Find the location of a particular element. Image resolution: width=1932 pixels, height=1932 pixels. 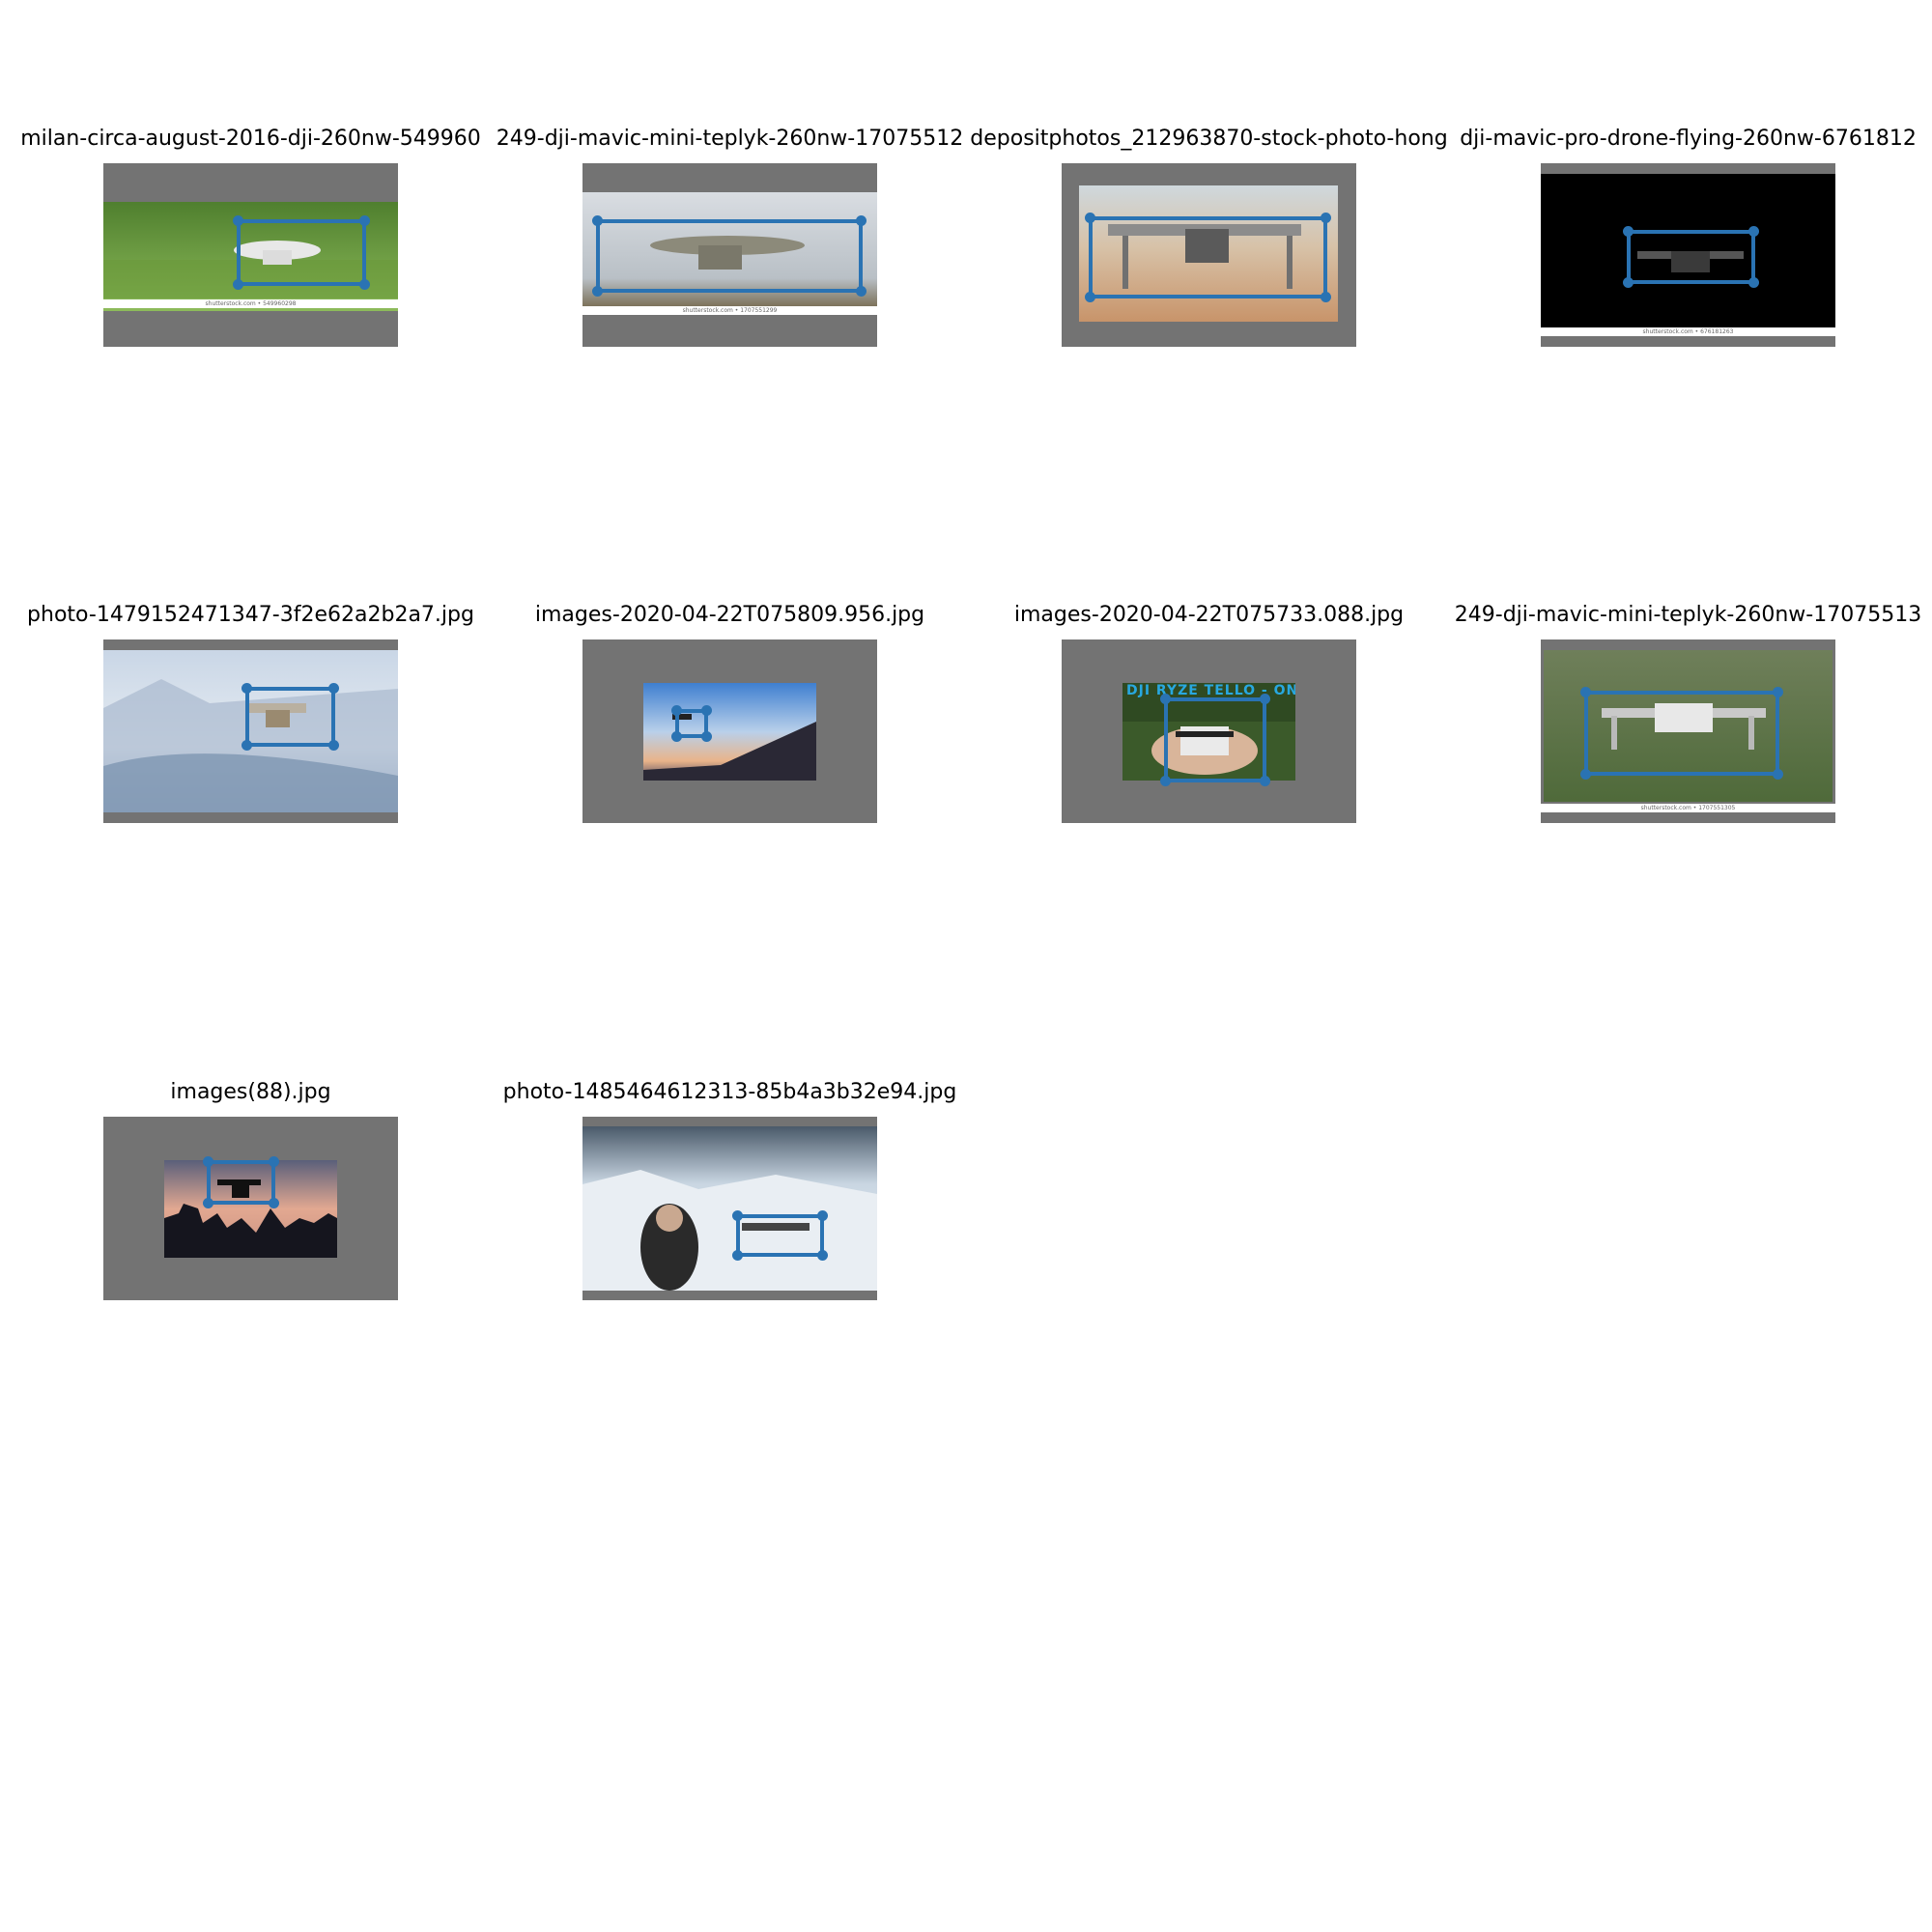

image-frame: shutterstock.com • 549960298 is located at coordinates (250, 255).